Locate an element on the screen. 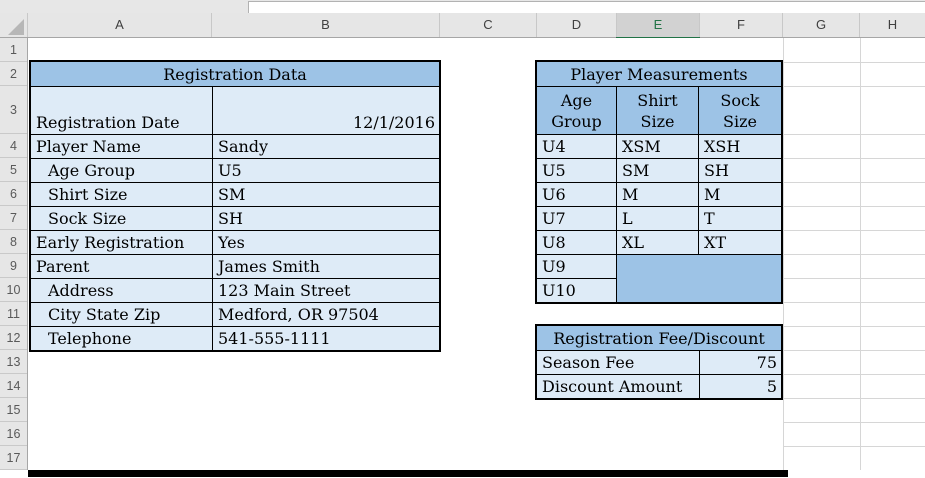 The image size is (925, 478). row-header-2: 2 is located at coordinates (13, 74).